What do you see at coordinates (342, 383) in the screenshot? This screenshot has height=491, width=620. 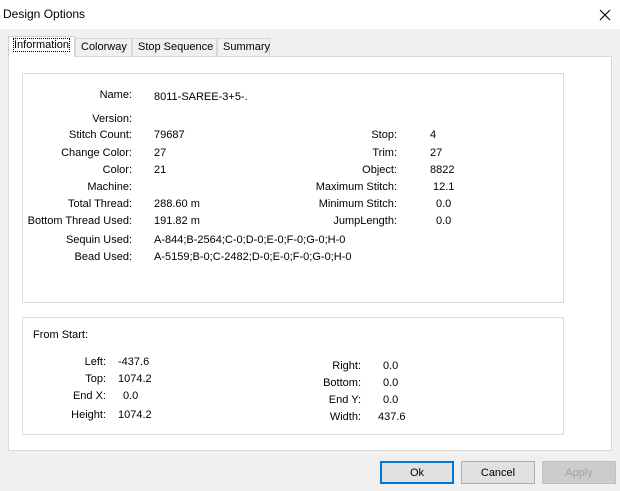 I see `bottom-label: Bottom:` at bounding box center [342, 383].